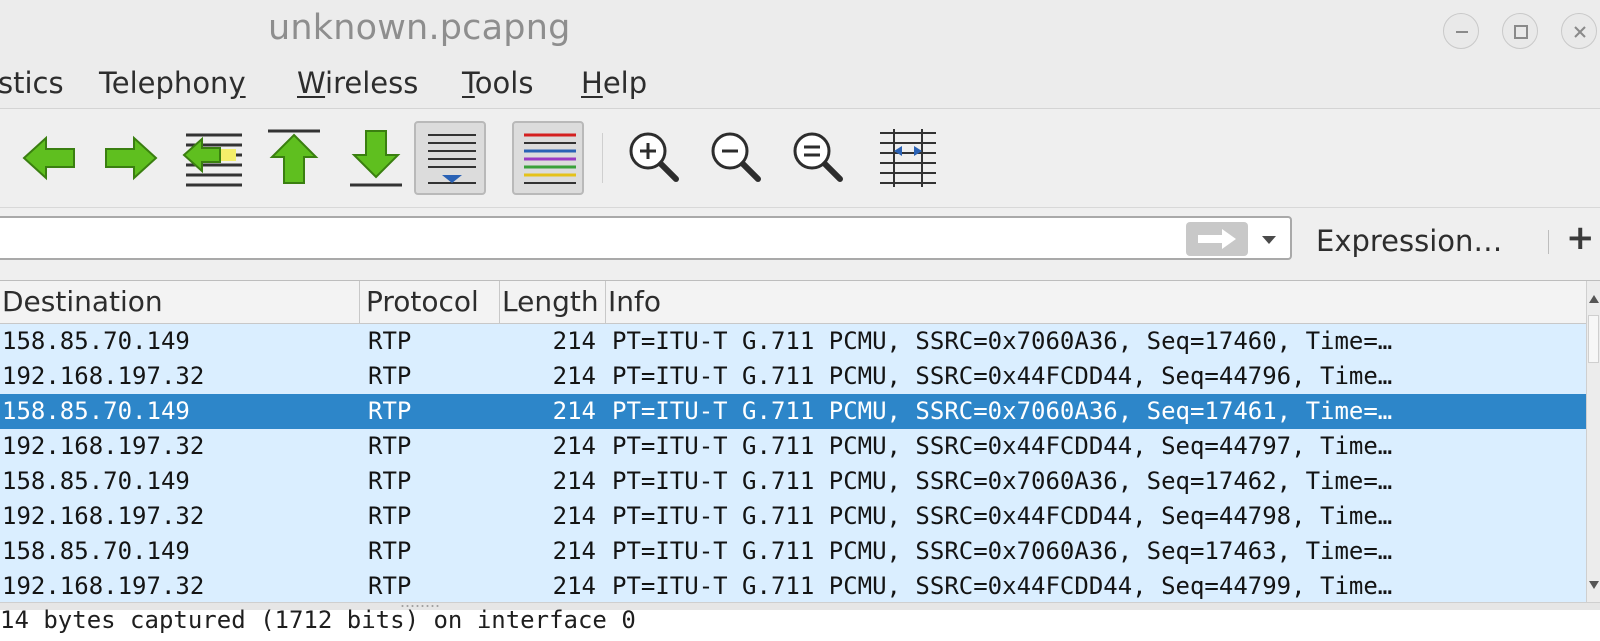 The height and width of the screenshot is (641, 1600). What do you see at coordinates (1096, 302) in the screenshot?
I see `column-header-info: Info` at bounding box center [1096, 302].